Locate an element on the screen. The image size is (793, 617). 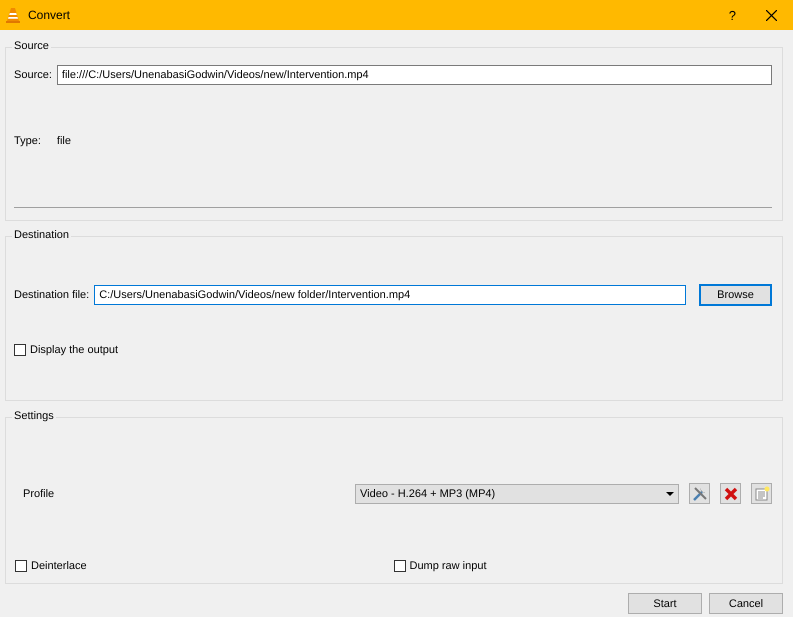
checkbox-label: Deinterlace is located at coordinates (59, 566).